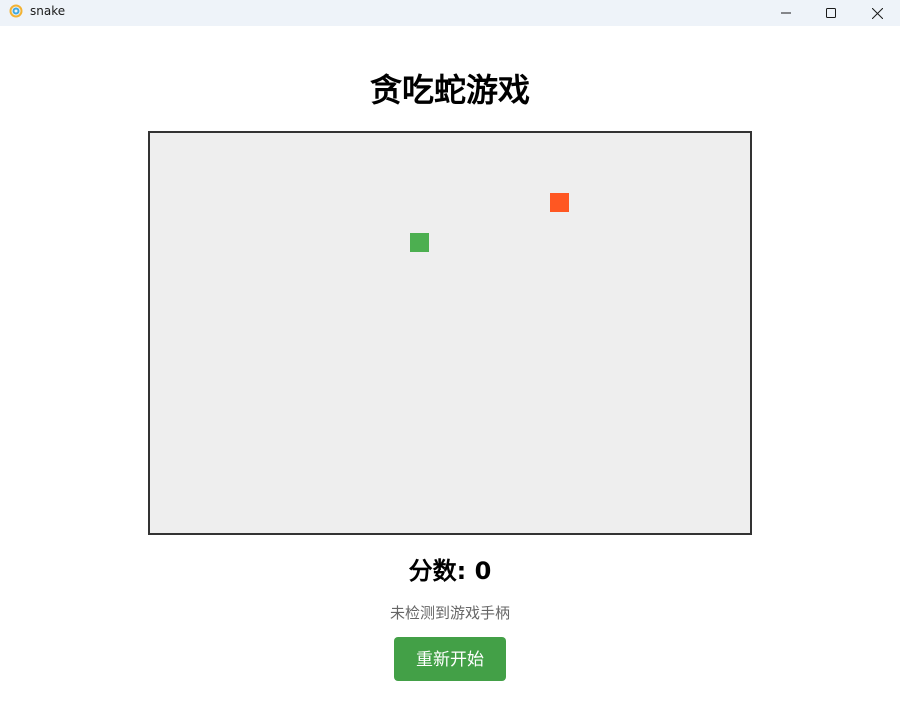 The width and height of the screenshot is (900, 726). I want to click on maximize-icon, so click(831, 13).